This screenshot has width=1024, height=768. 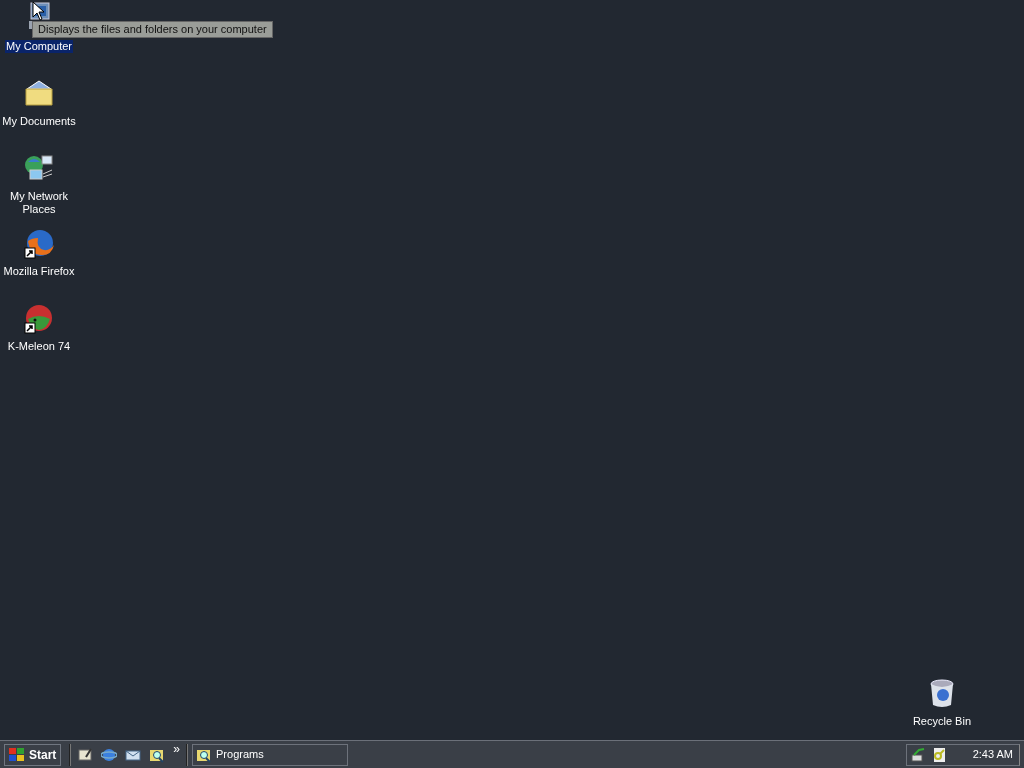 What do you see at coordinates (177, 749) in the screenshot?
I see `overflow-chevron: »` at bounding box center [177, 749].